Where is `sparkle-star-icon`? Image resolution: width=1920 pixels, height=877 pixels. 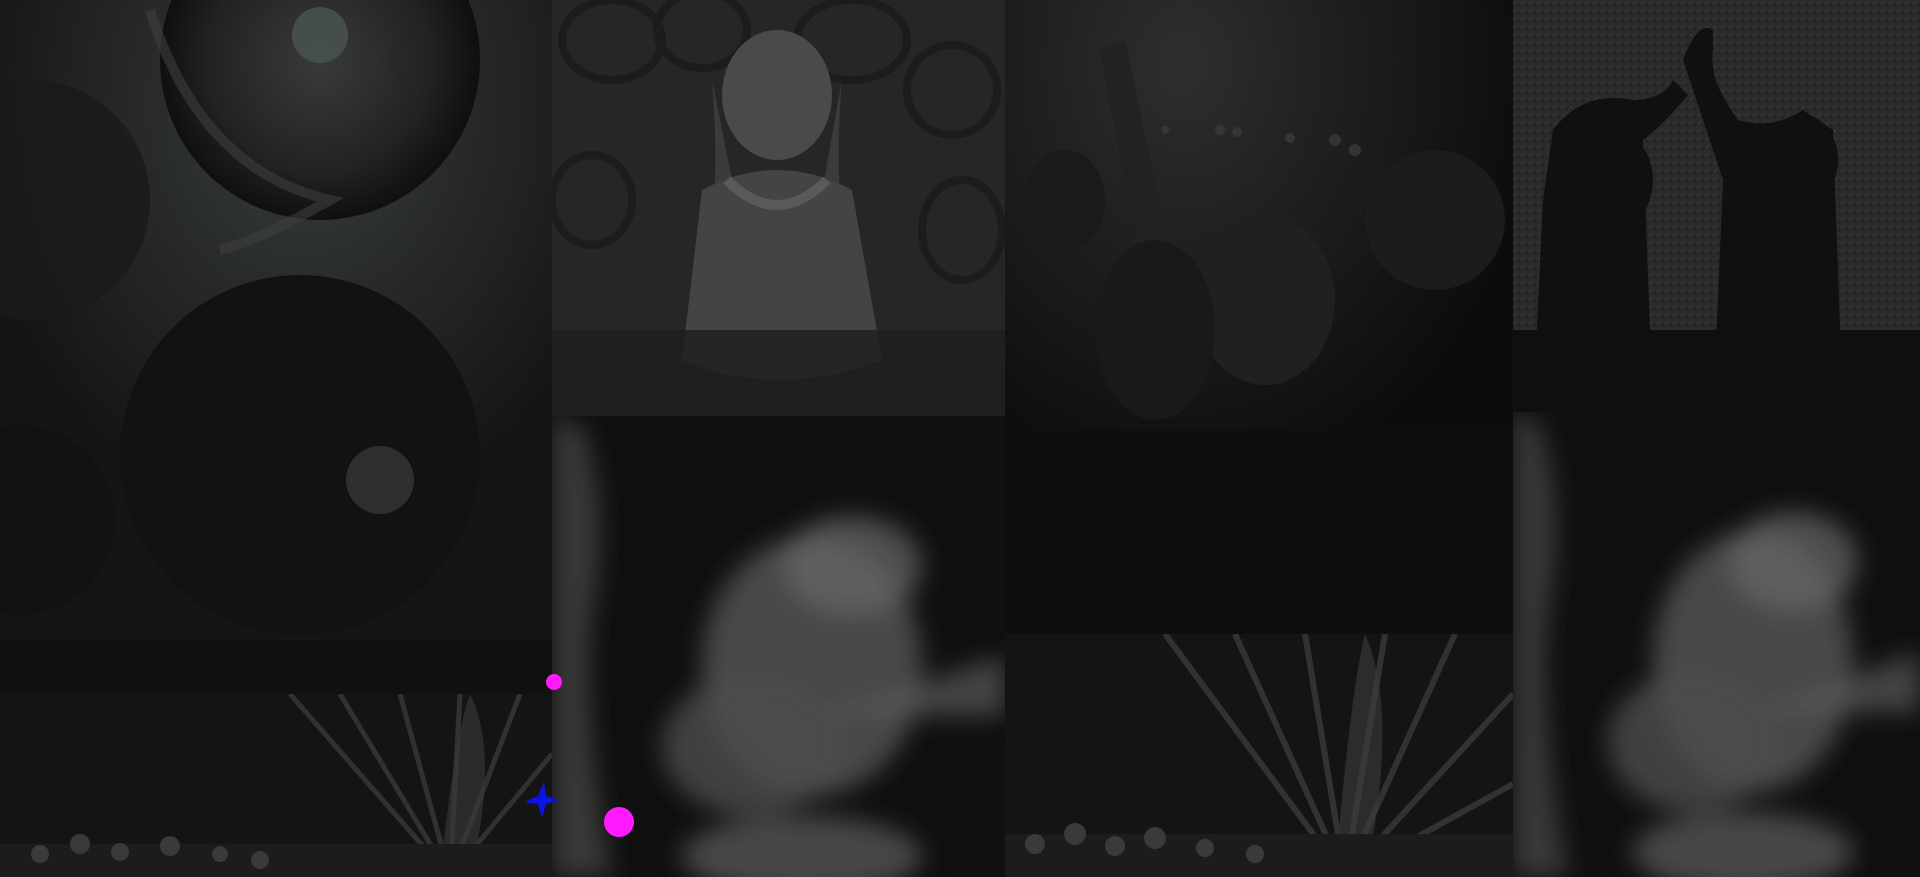
sparkle-star-icon is located at coordinates (542, 800).